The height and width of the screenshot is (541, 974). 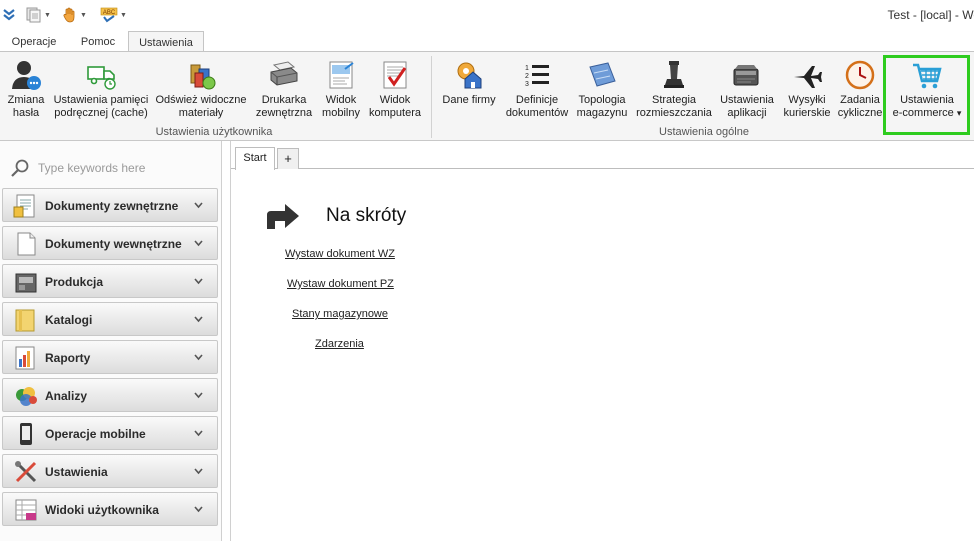 I want to click on ribbon-tabs: Operacje Pomoc Ustawienia, so click(x=487, y=41).